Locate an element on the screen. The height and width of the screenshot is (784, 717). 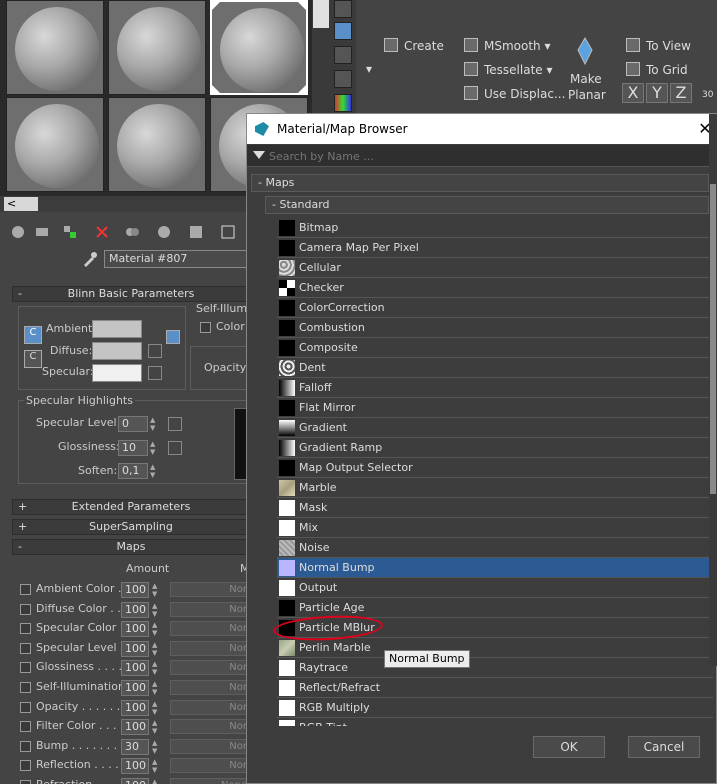
specular-level-spinner: 0 is located at coordinates (133, 424).